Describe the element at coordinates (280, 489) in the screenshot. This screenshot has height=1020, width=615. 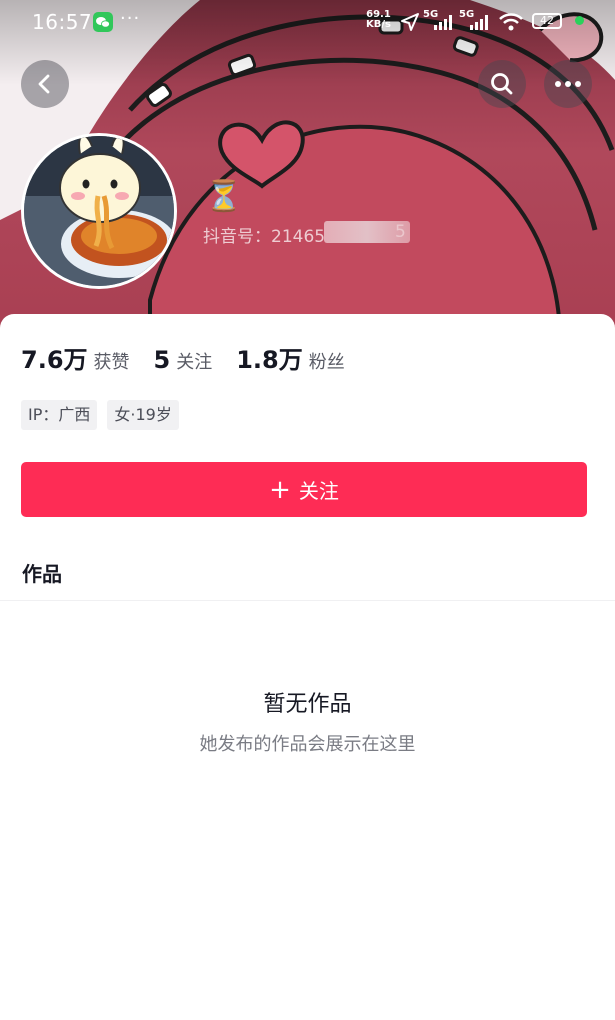
I see `plus-icon: +` at that location.